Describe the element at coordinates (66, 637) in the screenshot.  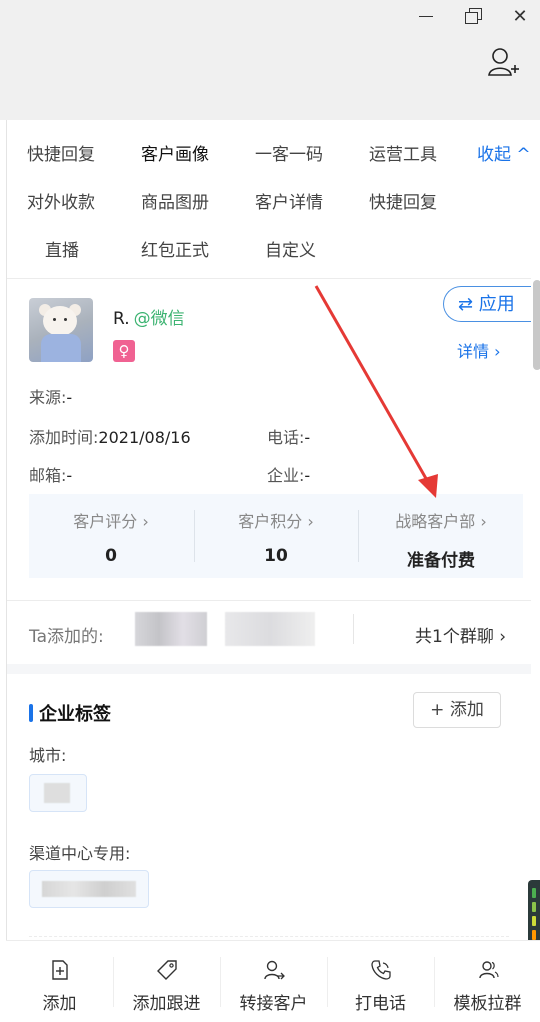
I see `ta-added-label: Ta添加的:` at that location.